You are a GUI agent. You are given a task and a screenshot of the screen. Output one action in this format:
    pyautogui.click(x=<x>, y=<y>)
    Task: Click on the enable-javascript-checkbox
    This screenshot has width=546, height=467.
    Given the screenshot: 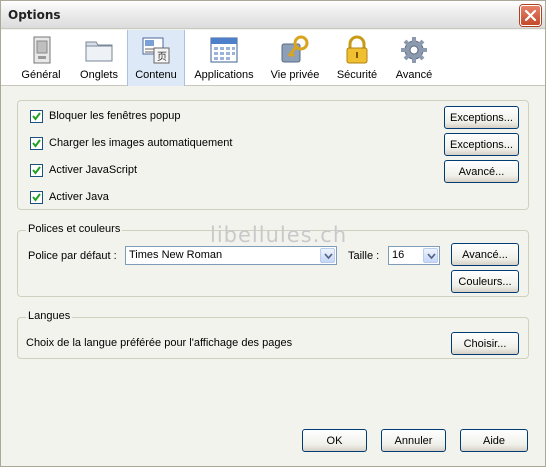 What is the action you would take?
    pyautogui.click(x=36, y=170)
    